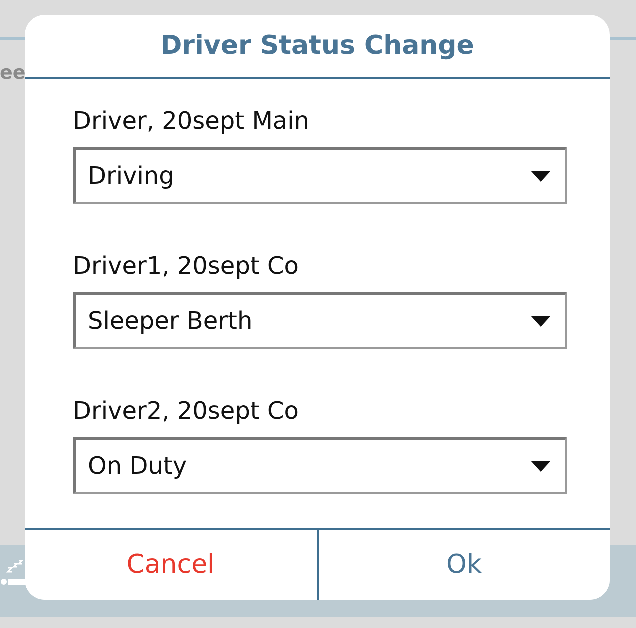  I want to click on status-dropdown: Sleeper Berth, so click(320, 320).